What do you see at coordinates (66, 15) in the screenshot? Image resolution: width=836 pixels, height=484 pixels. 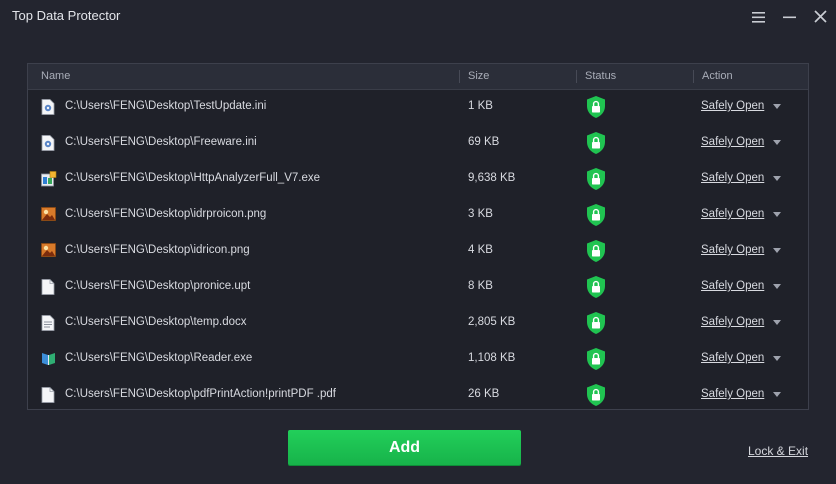 I see `app-title: Top Data Protector` at bounding box center [66, 15].